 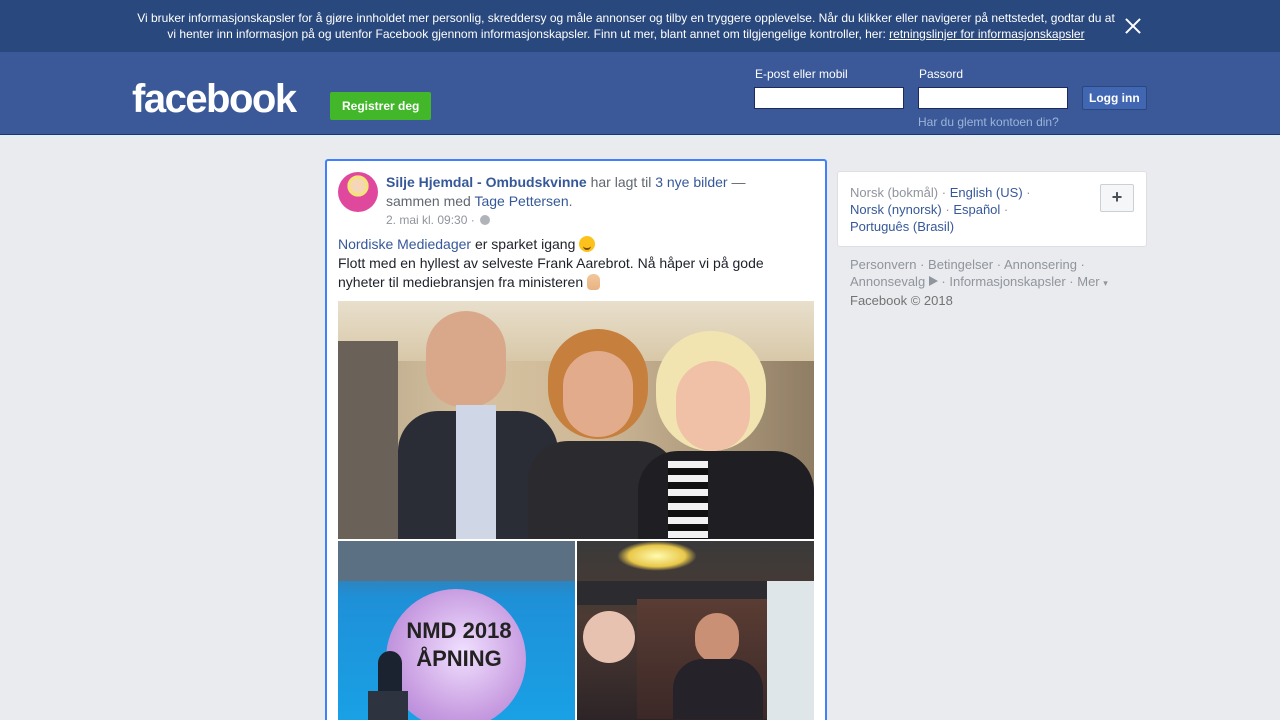 I want to click on photo-caption: NMD 2018 ÅPNING, so click(x=459, y=645).